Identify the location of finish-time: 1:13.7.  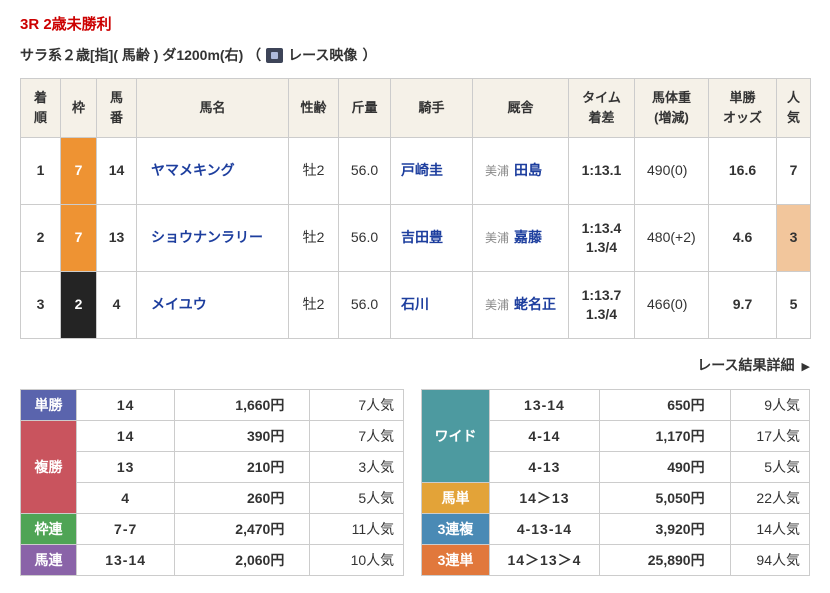
(601, 294).